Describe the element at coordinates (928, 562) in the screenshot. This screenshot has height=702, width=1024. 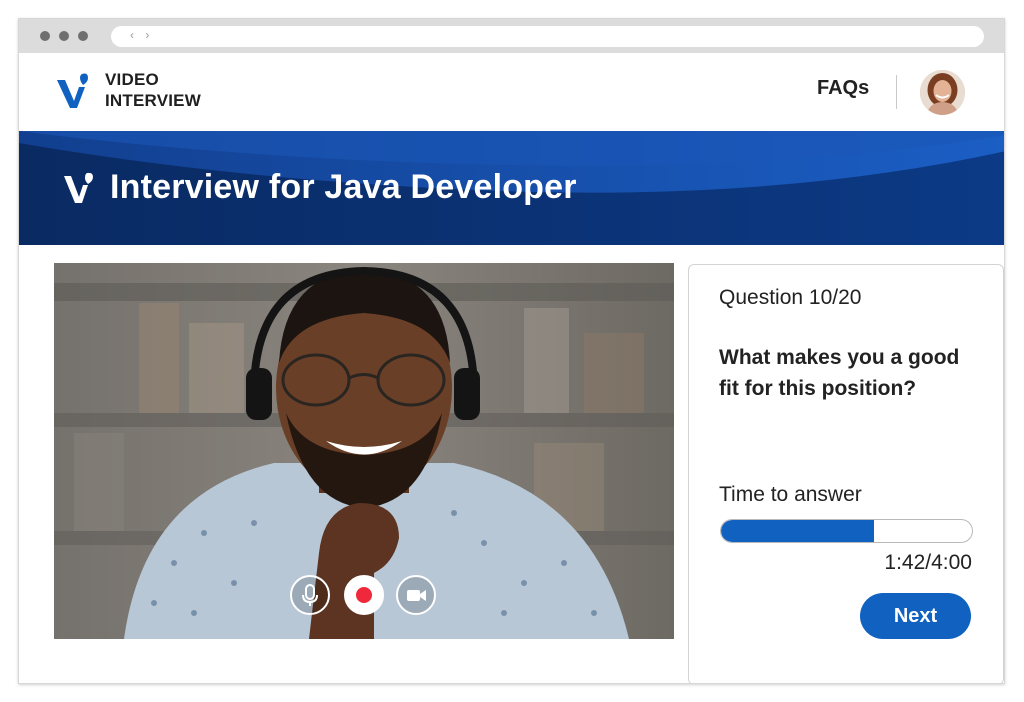
I see `answer-time-value: 1:42/4:00` at that location.